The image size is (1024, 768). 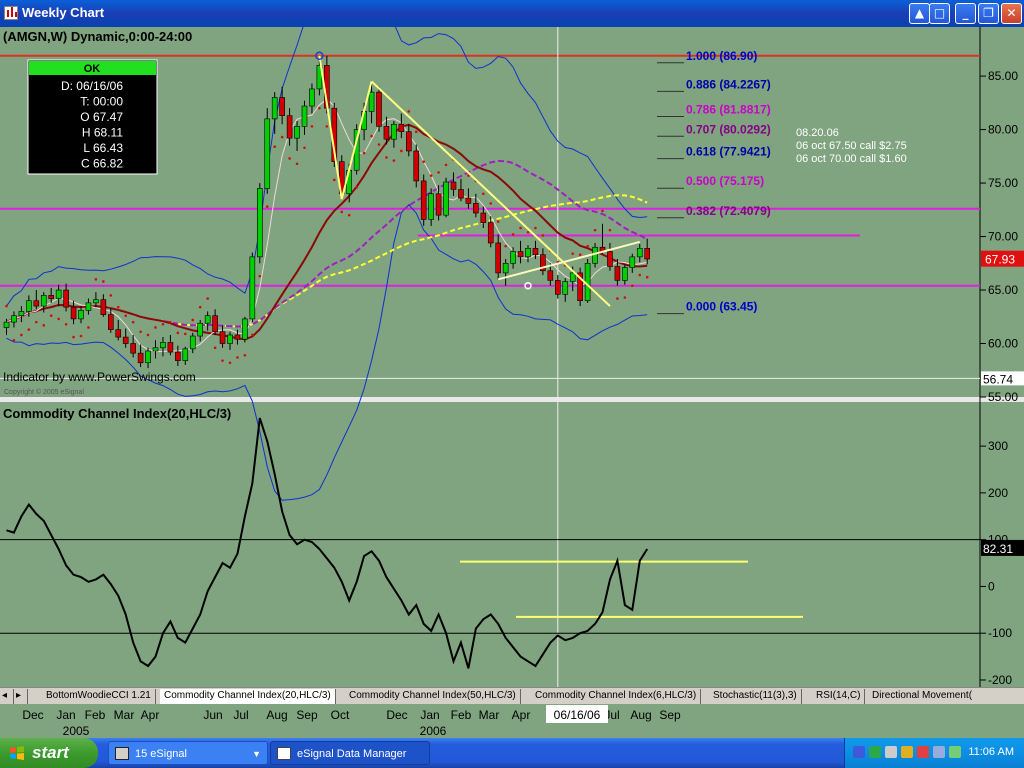 What do you see at coordinates (919, 13) in the screenshot?
I see `scroll-up-icon: ▲` at bounding box center [919, 13].